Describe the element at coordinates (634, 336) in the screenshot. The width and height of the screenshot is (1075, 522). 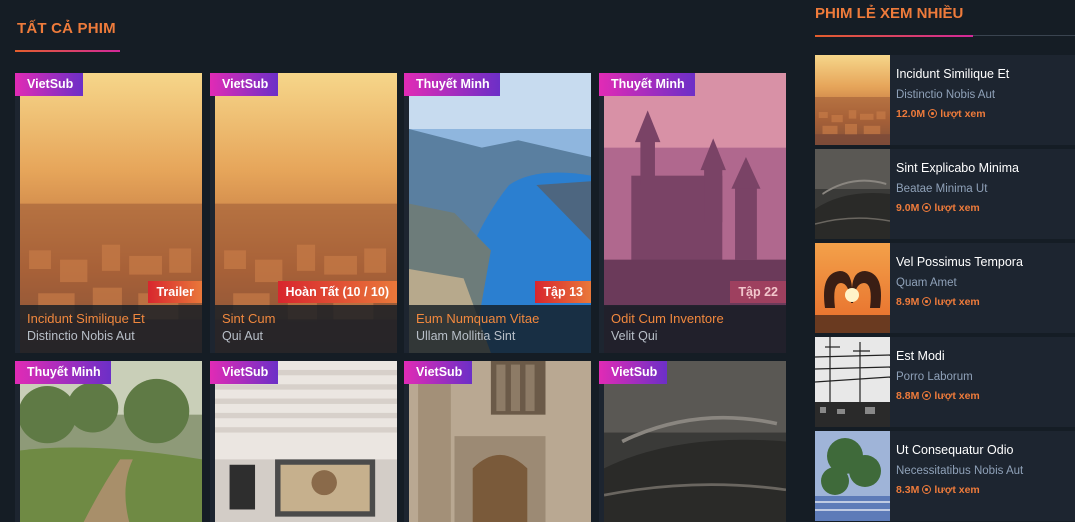
I see `movie-original-title: Velit Qui` at that location.